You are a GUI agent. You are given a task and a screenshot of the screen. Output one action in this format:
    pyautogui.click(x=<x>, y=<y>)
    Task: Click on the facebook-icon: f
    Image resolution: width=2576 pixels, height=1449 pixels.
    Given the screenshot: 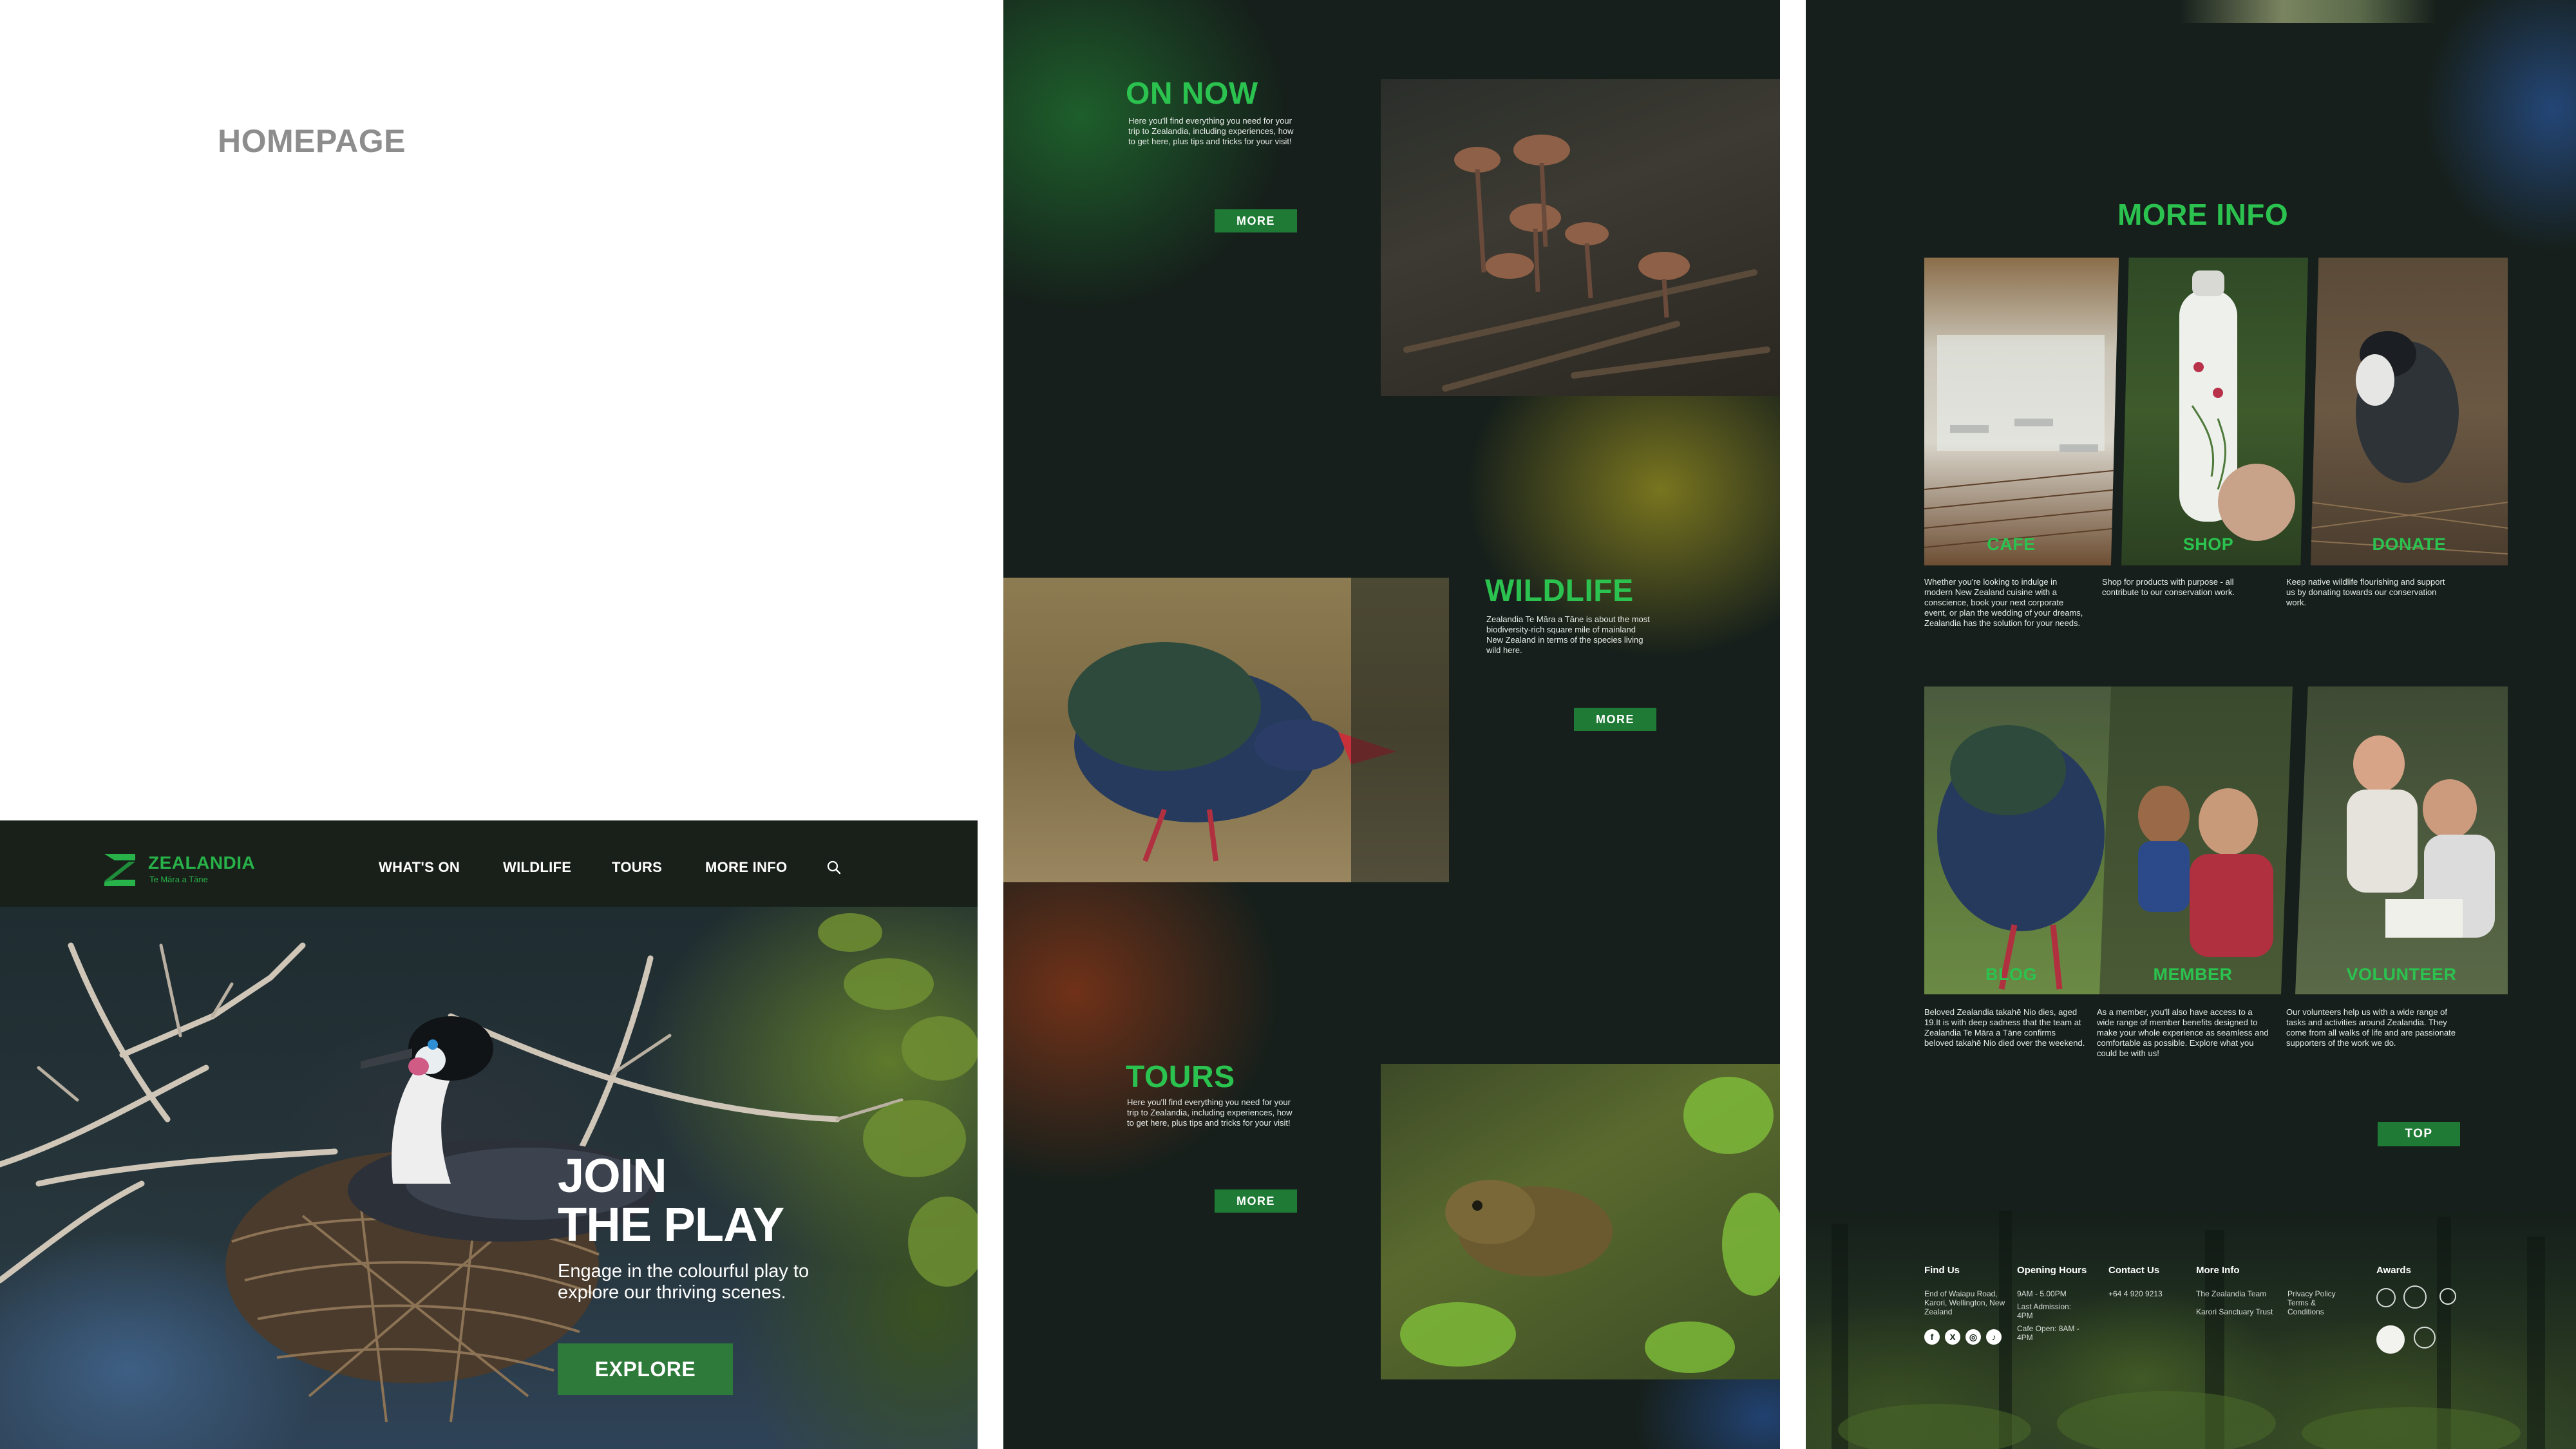 What is the action you would take?
    pyautogui.click(x=1932, y=1337)
    